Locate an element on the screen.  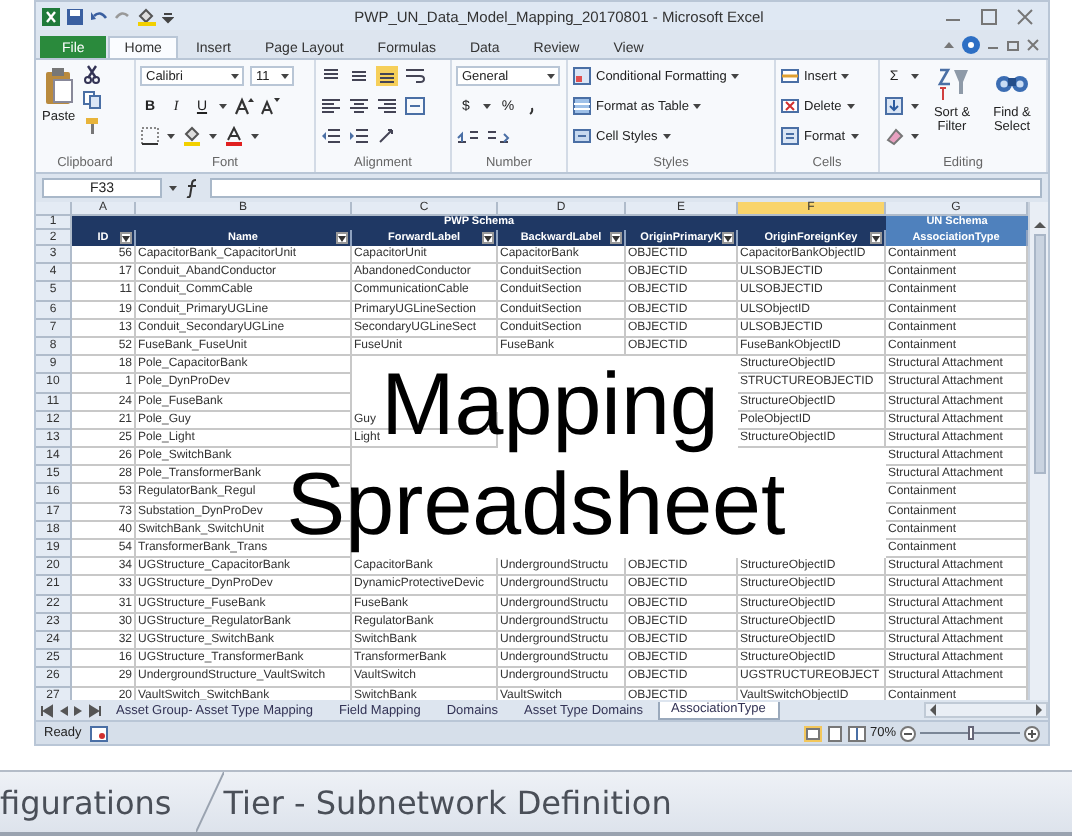
maximize-icon is located at coordinates (989, 16).